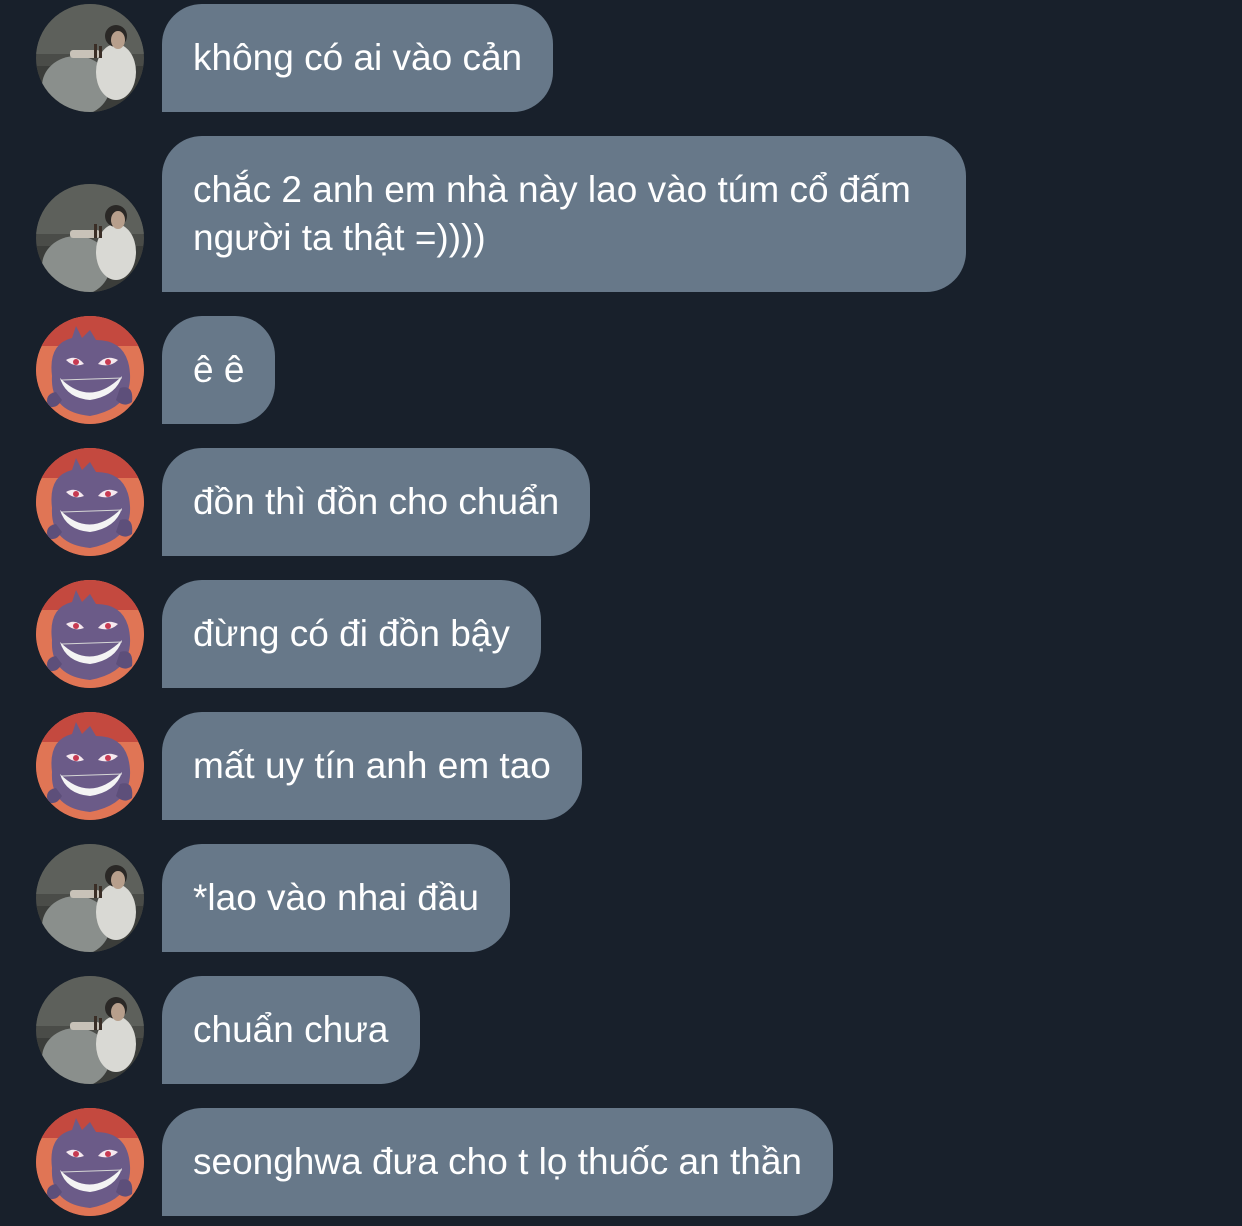 The width and height of the screenshot is (1242, 1226). Describe the element at coordinates (621, 634) in the screenshot. I see `message-row: đừng có đi đồn bậy` at that location.